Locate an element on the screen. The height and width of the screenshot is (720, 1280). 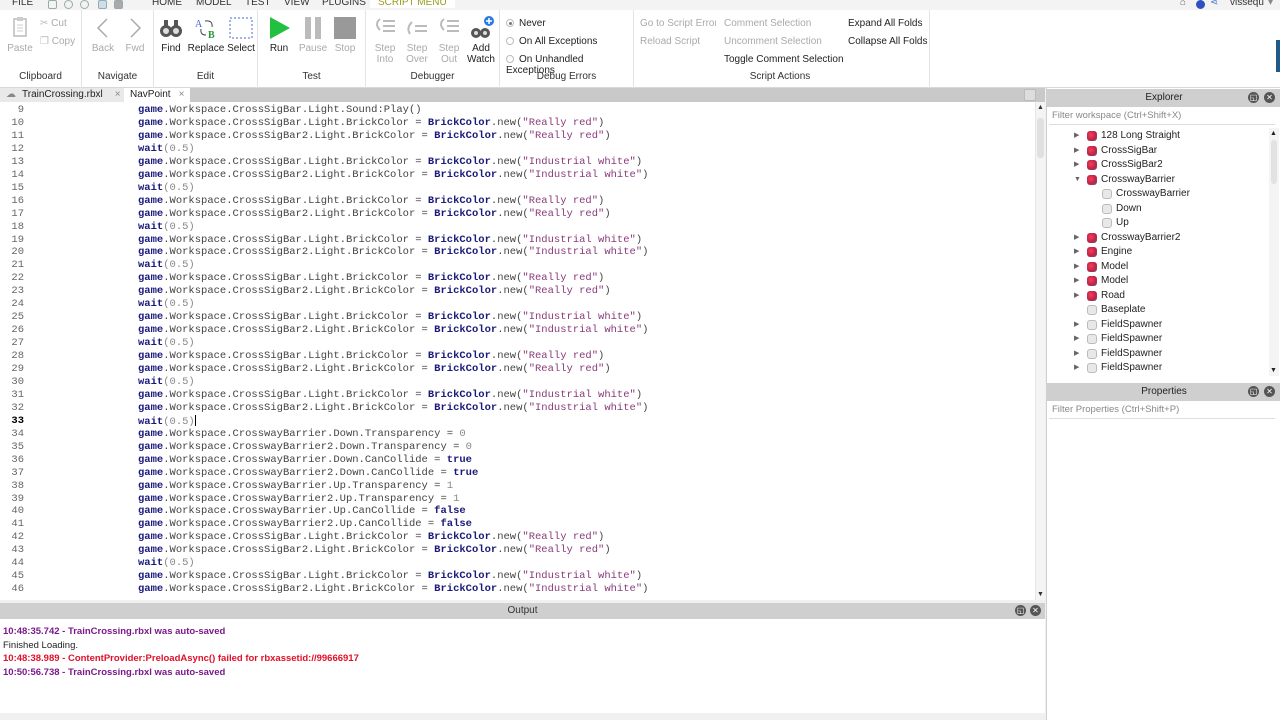
undo-icon is located at coordinates (68, 4).